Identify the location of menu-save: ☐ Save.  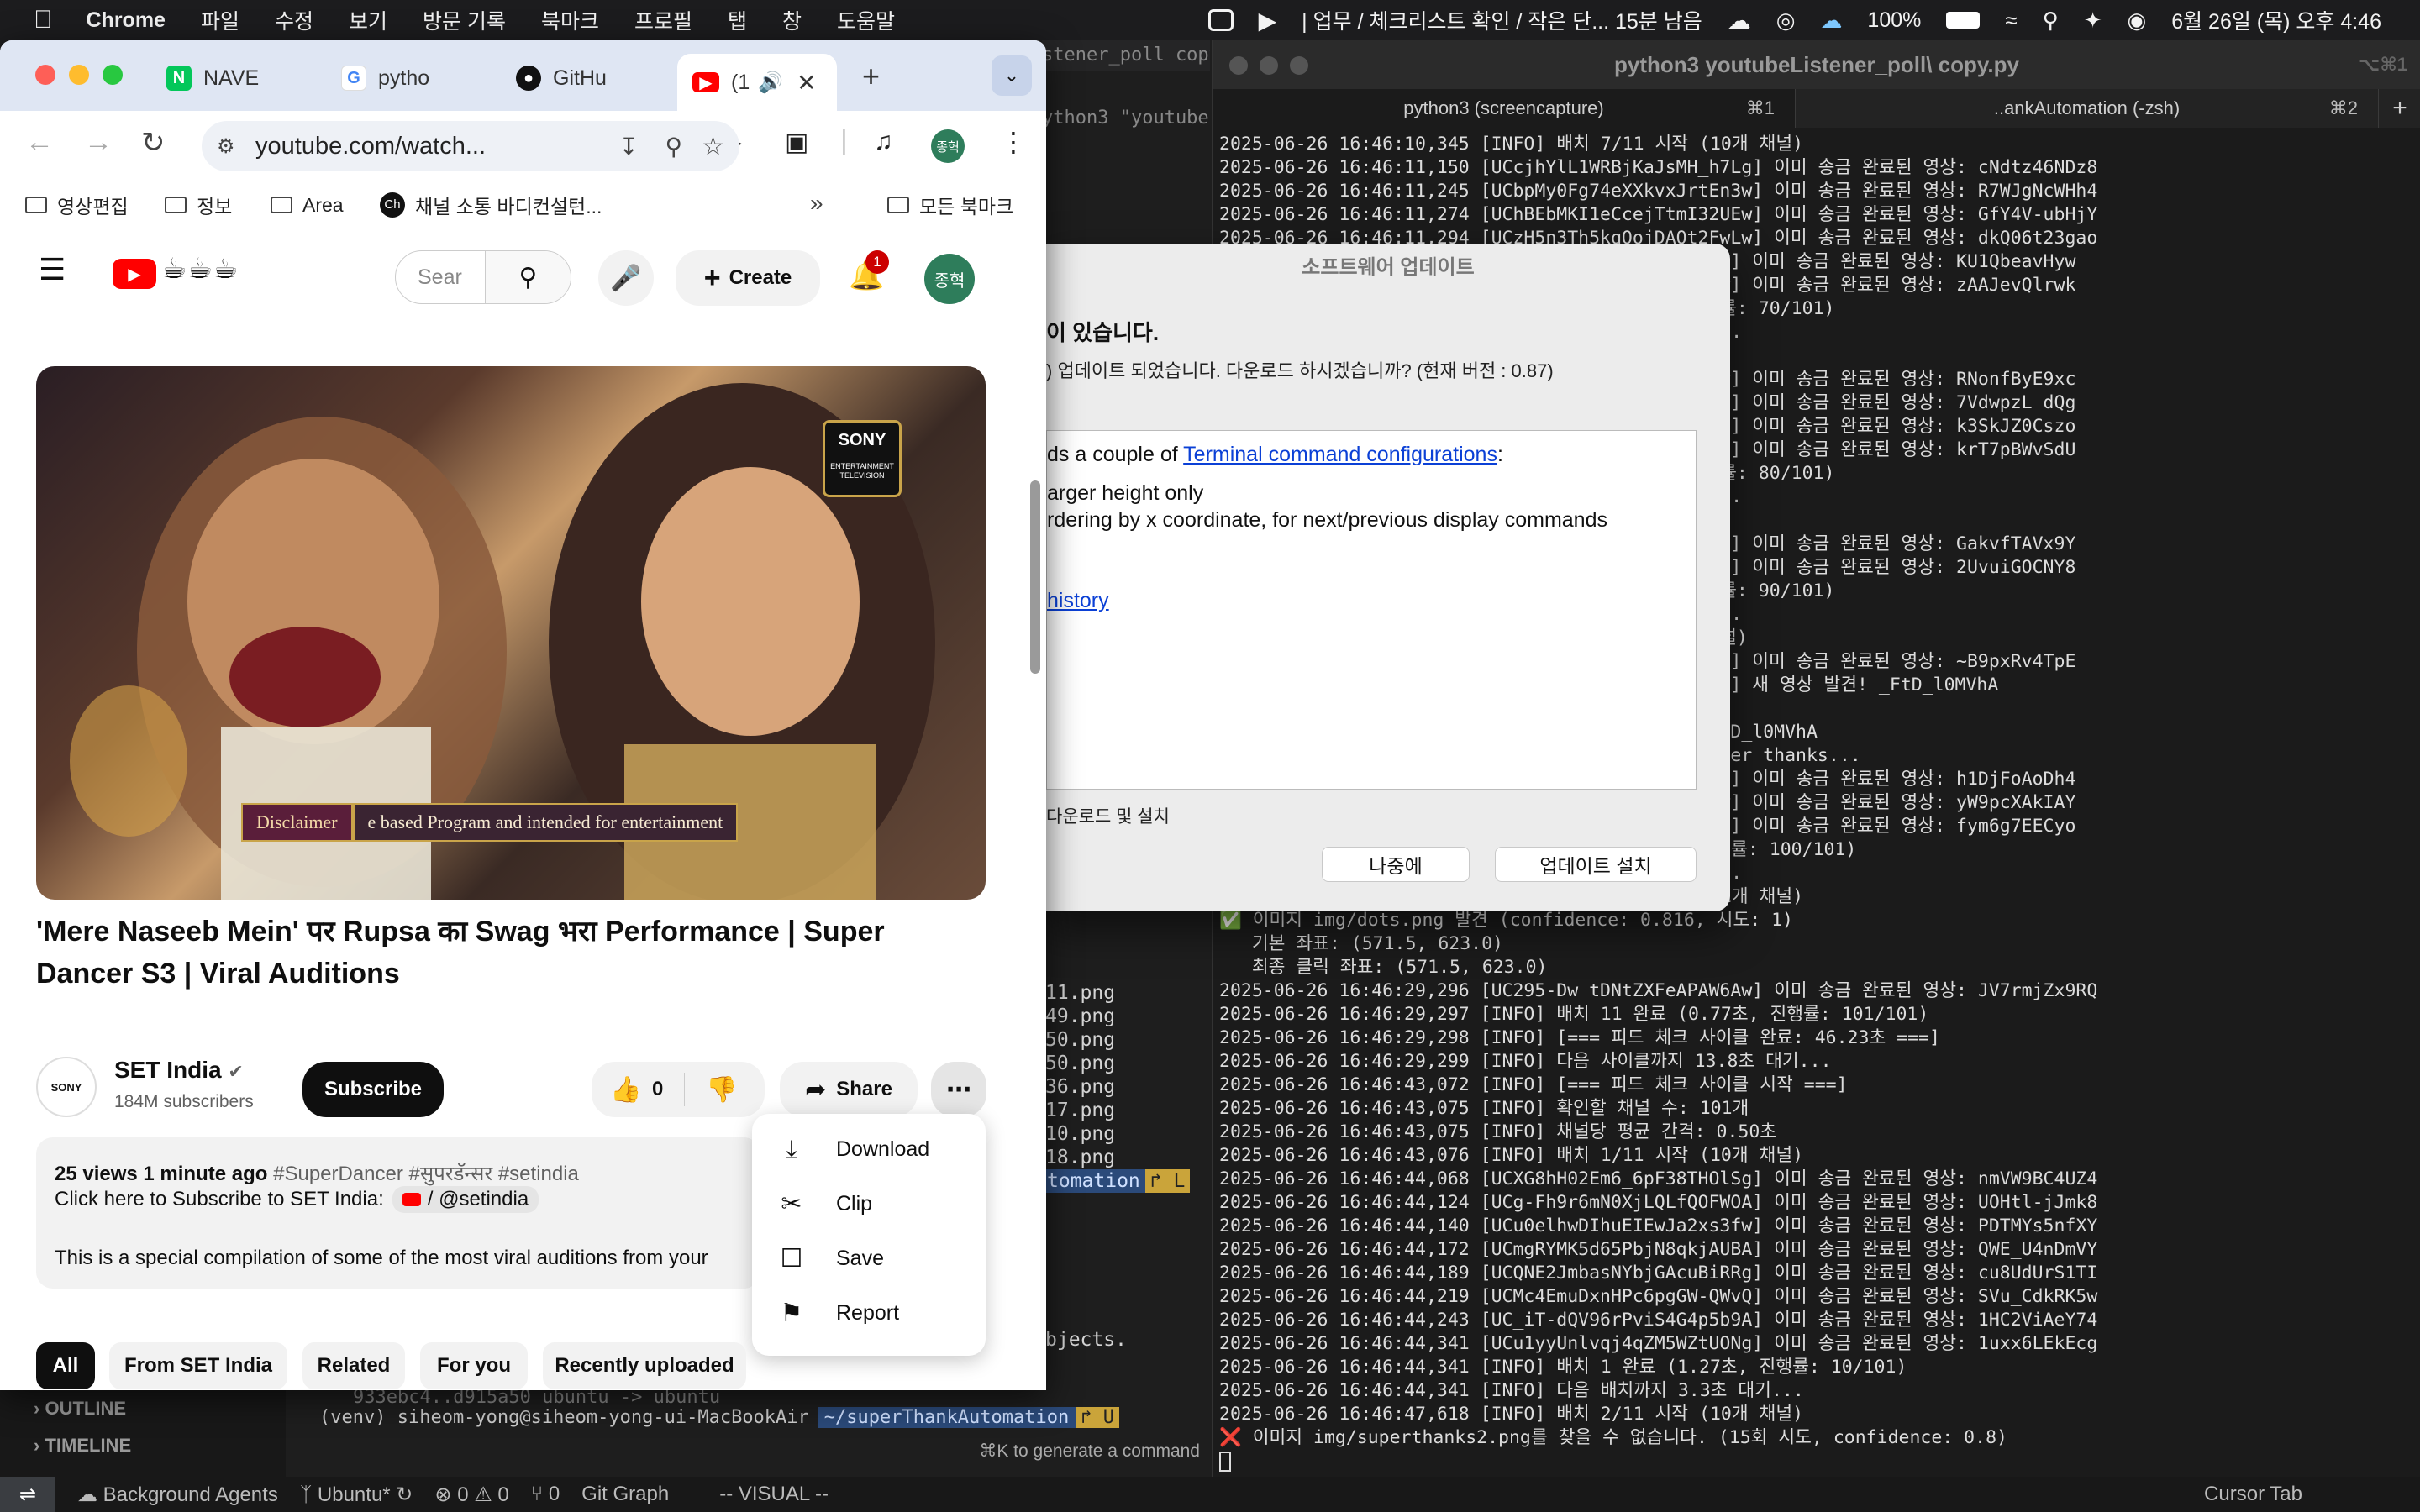
(869, 1258).